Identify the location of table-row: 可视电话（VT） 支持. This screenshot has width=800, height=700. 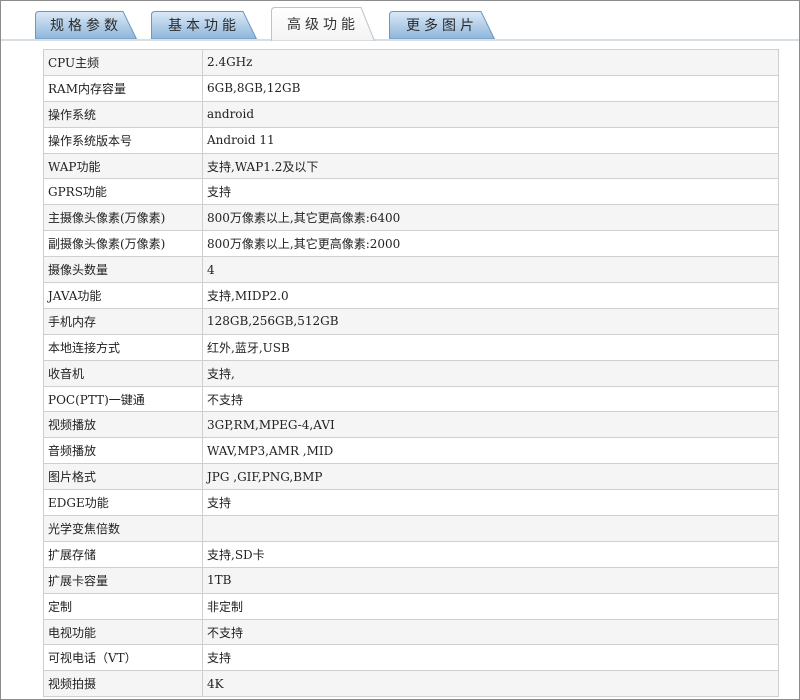
(411, 658).